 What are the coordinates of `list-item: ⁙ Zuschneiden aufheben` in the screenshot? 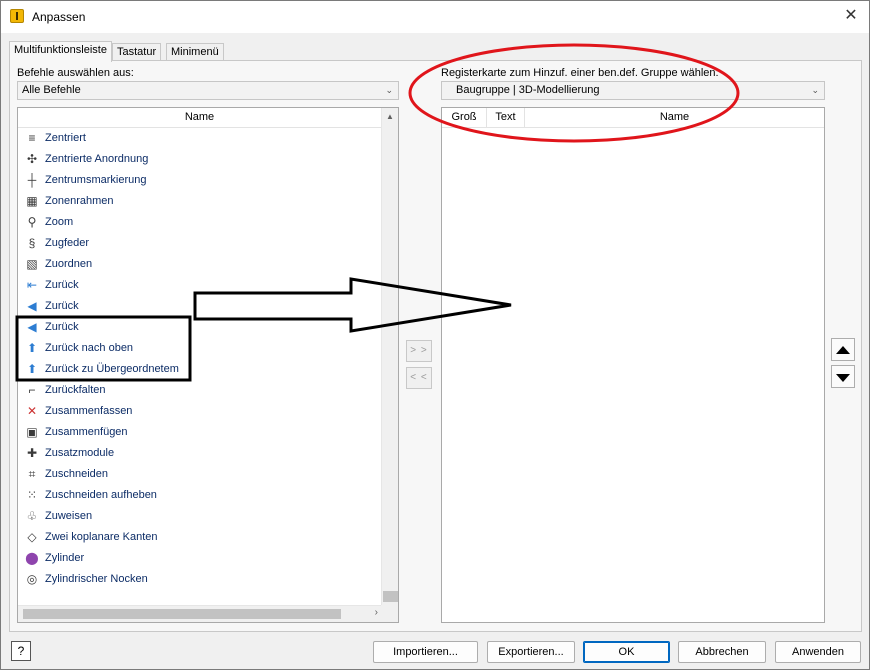 It's located at (100, 495).